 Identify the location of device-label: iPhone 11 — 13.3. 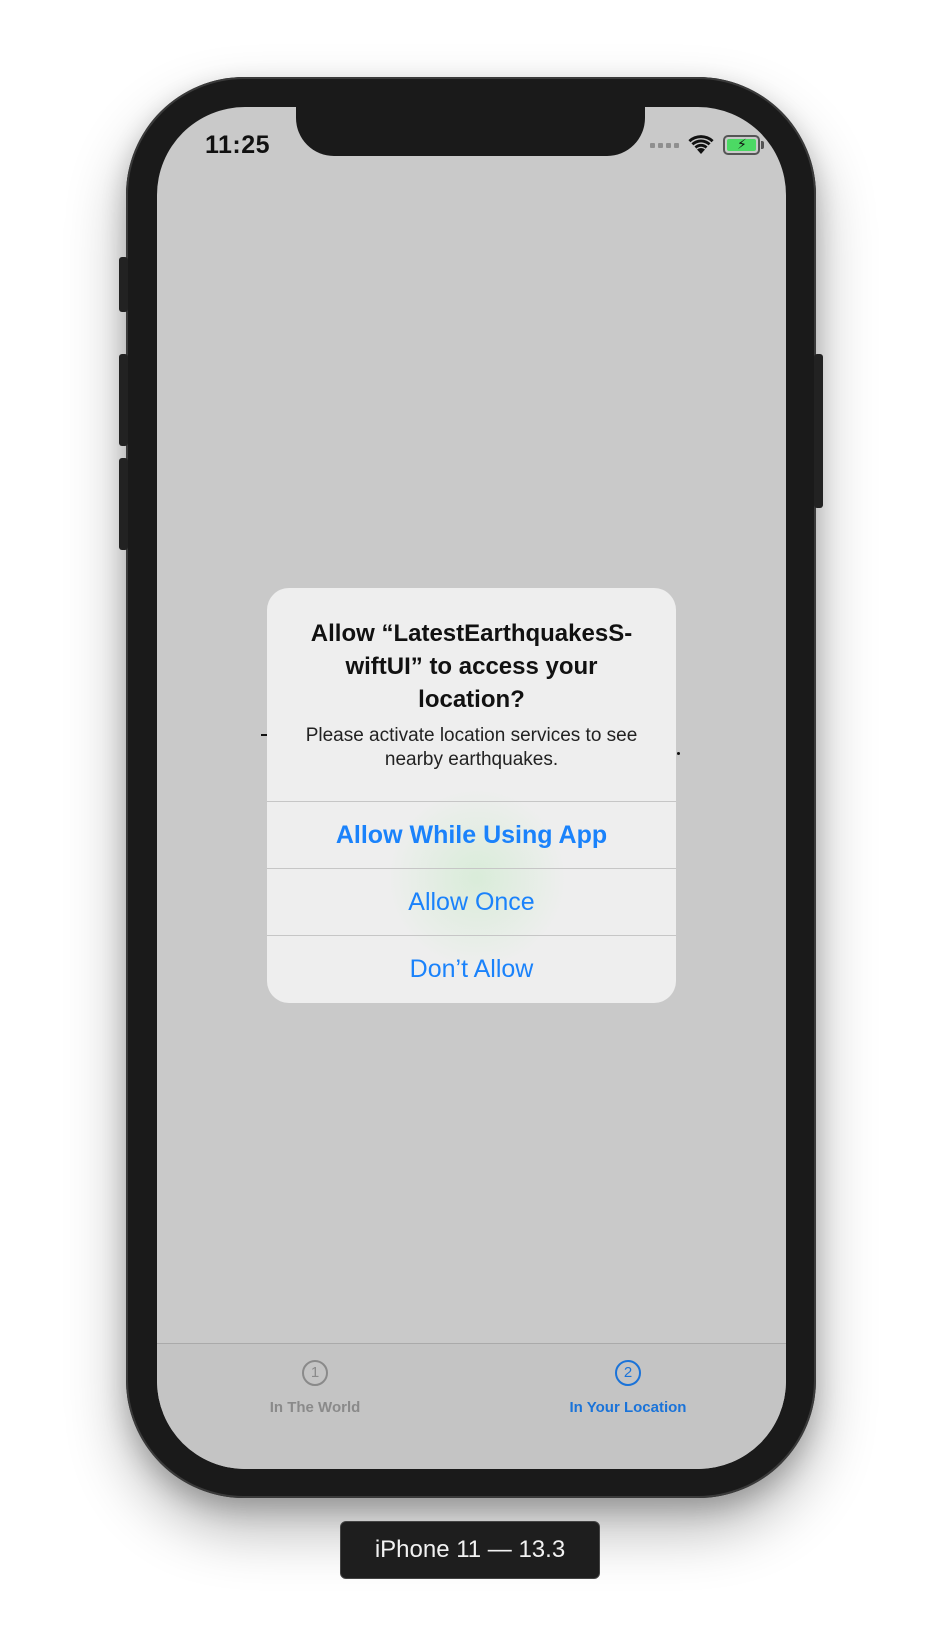
(470, 1550).